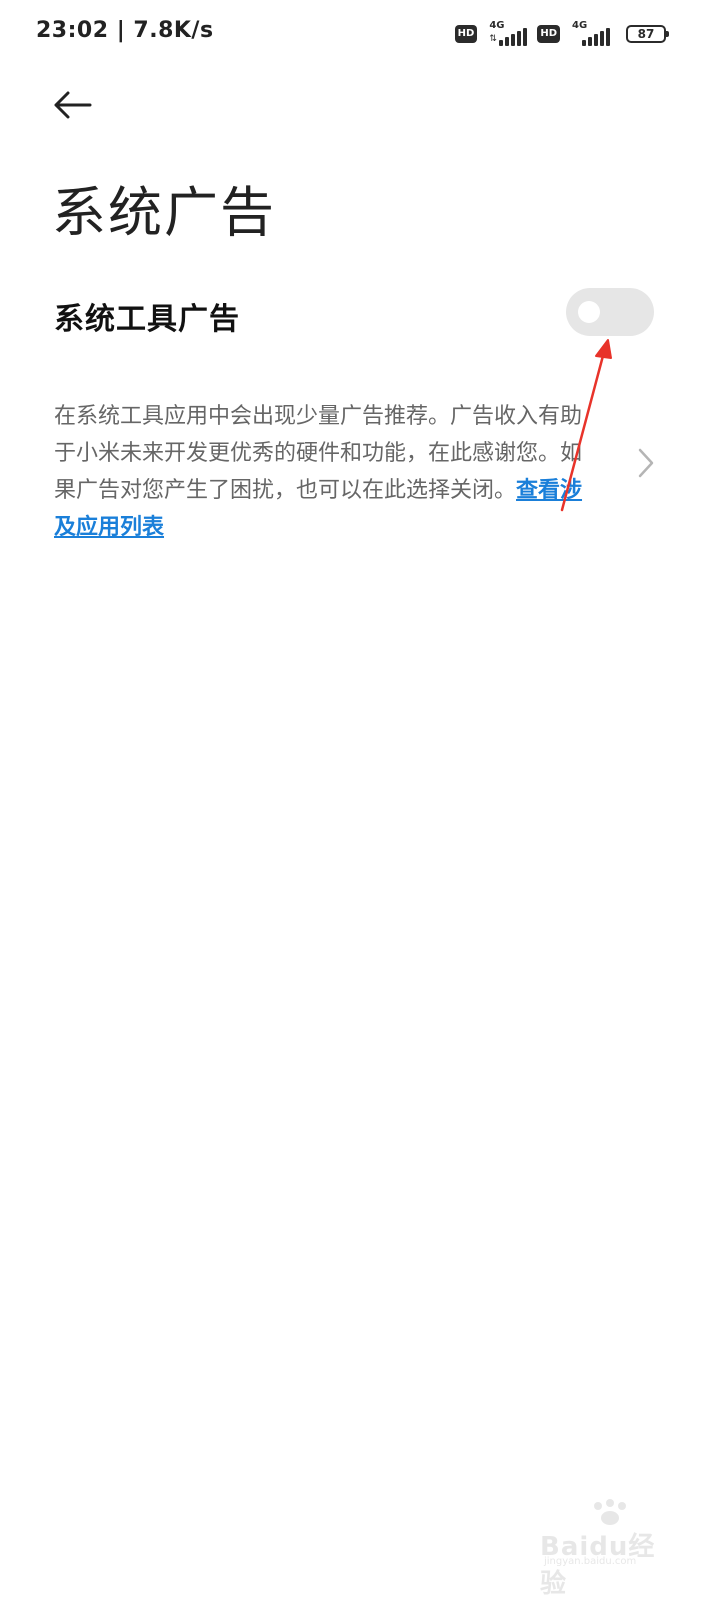  I want to click on battery-icon: 87, so click(647, 34).